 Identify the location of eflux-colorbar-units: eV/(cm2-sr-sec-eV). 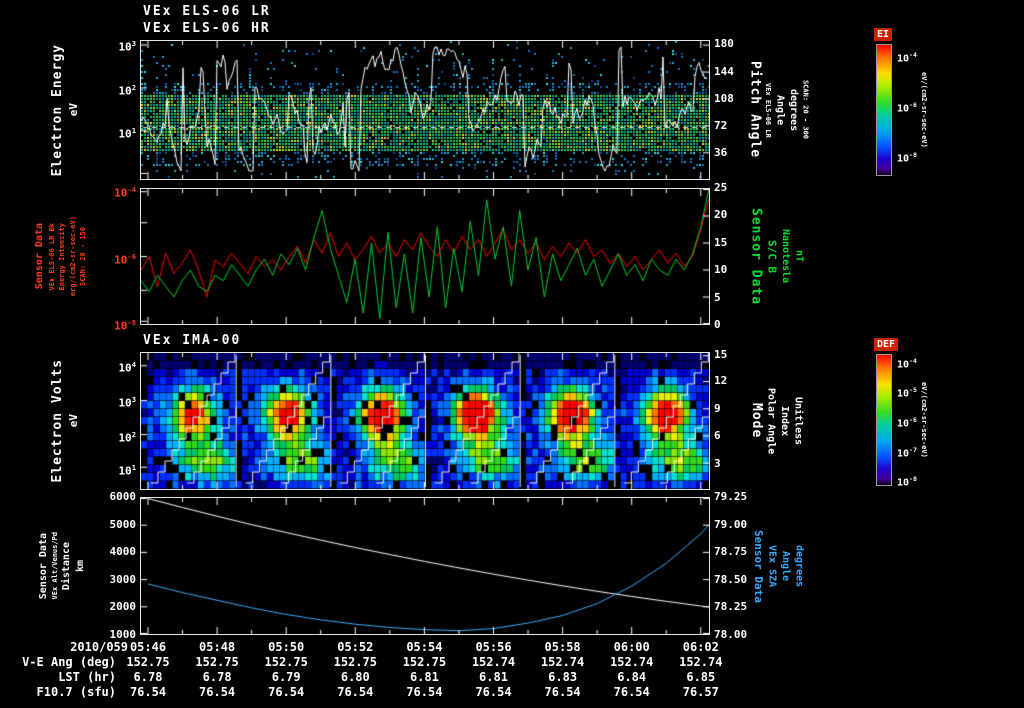
(924, 110).